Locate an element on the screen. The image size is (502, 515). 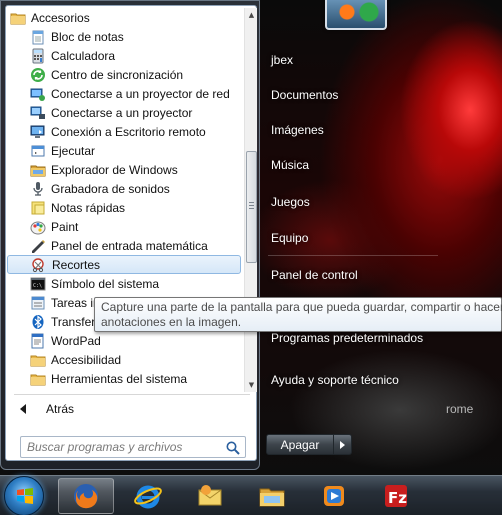
scroll-up-button: ▲ is located at coordinates (251, 15).